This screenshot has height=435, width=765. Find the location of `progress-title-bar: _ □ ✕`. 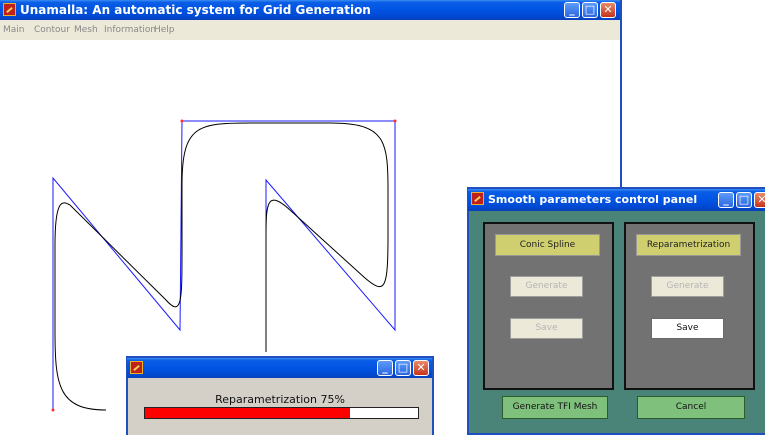

progress-title-bar: _ □ ✕ is located at coordinates (279, 368).